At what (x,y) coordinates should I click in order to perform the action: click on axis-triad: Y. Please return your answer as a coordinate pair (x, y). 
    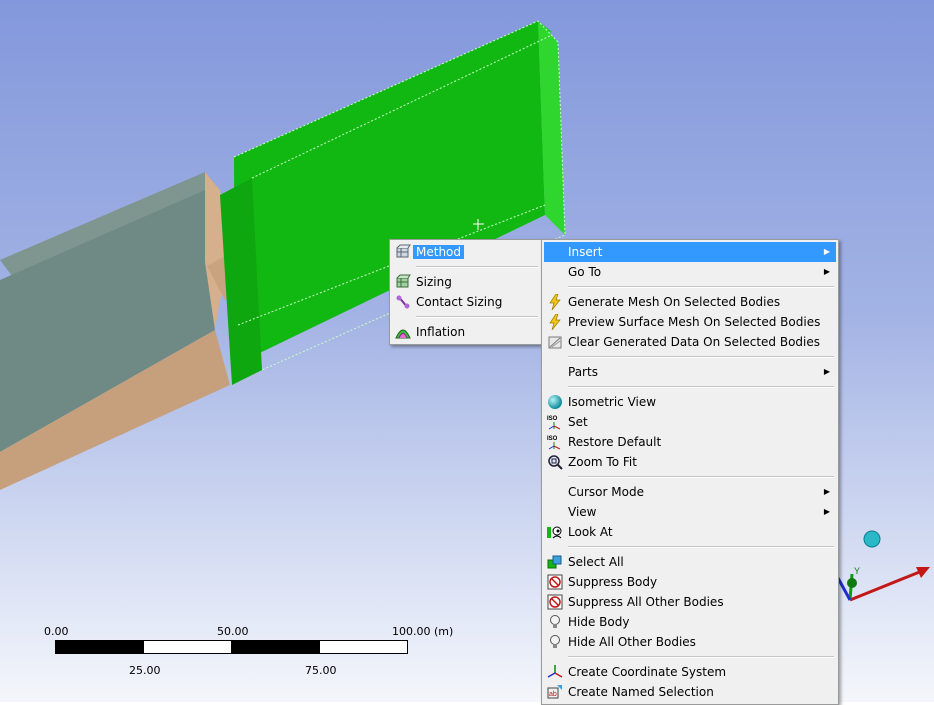
    Looking at the image, I should click on (882, 565).